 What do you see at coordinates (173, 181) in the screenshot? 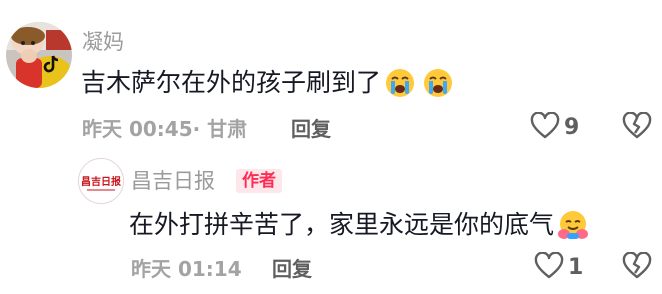
I see `reply-username: 昌吉日报` at bounding box center [173, 181].